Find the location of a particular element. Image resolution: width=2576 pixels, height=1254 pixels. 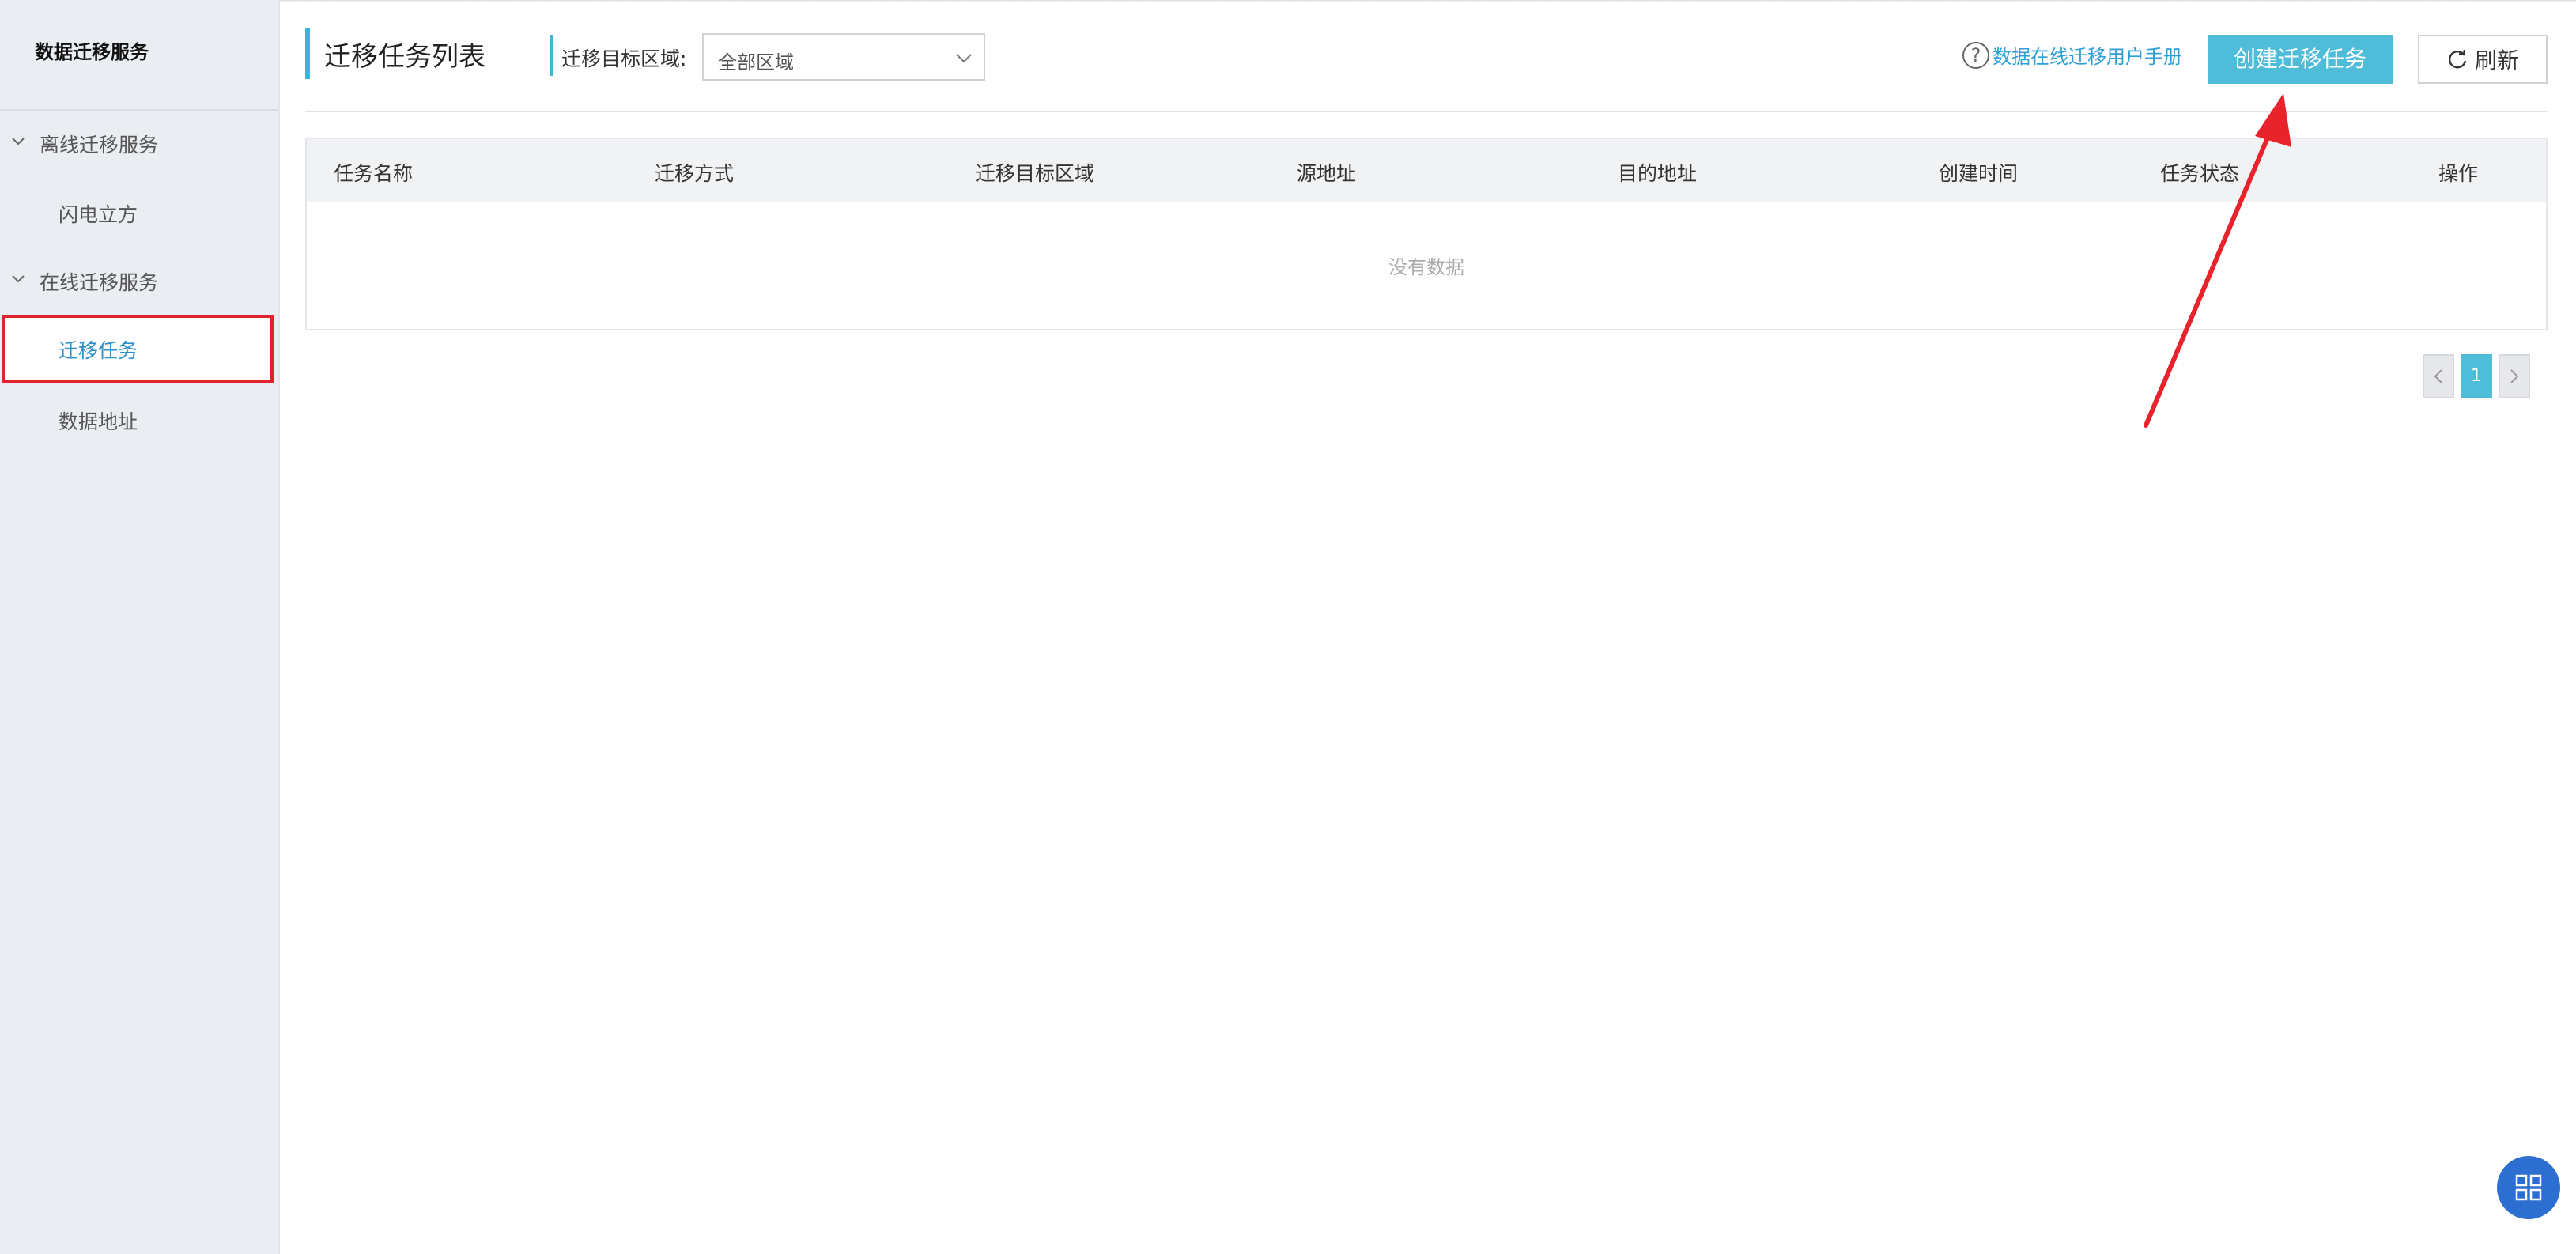

sidebar-item-migration-tasks: 迁移任务 is located at coordinates (98, 349).